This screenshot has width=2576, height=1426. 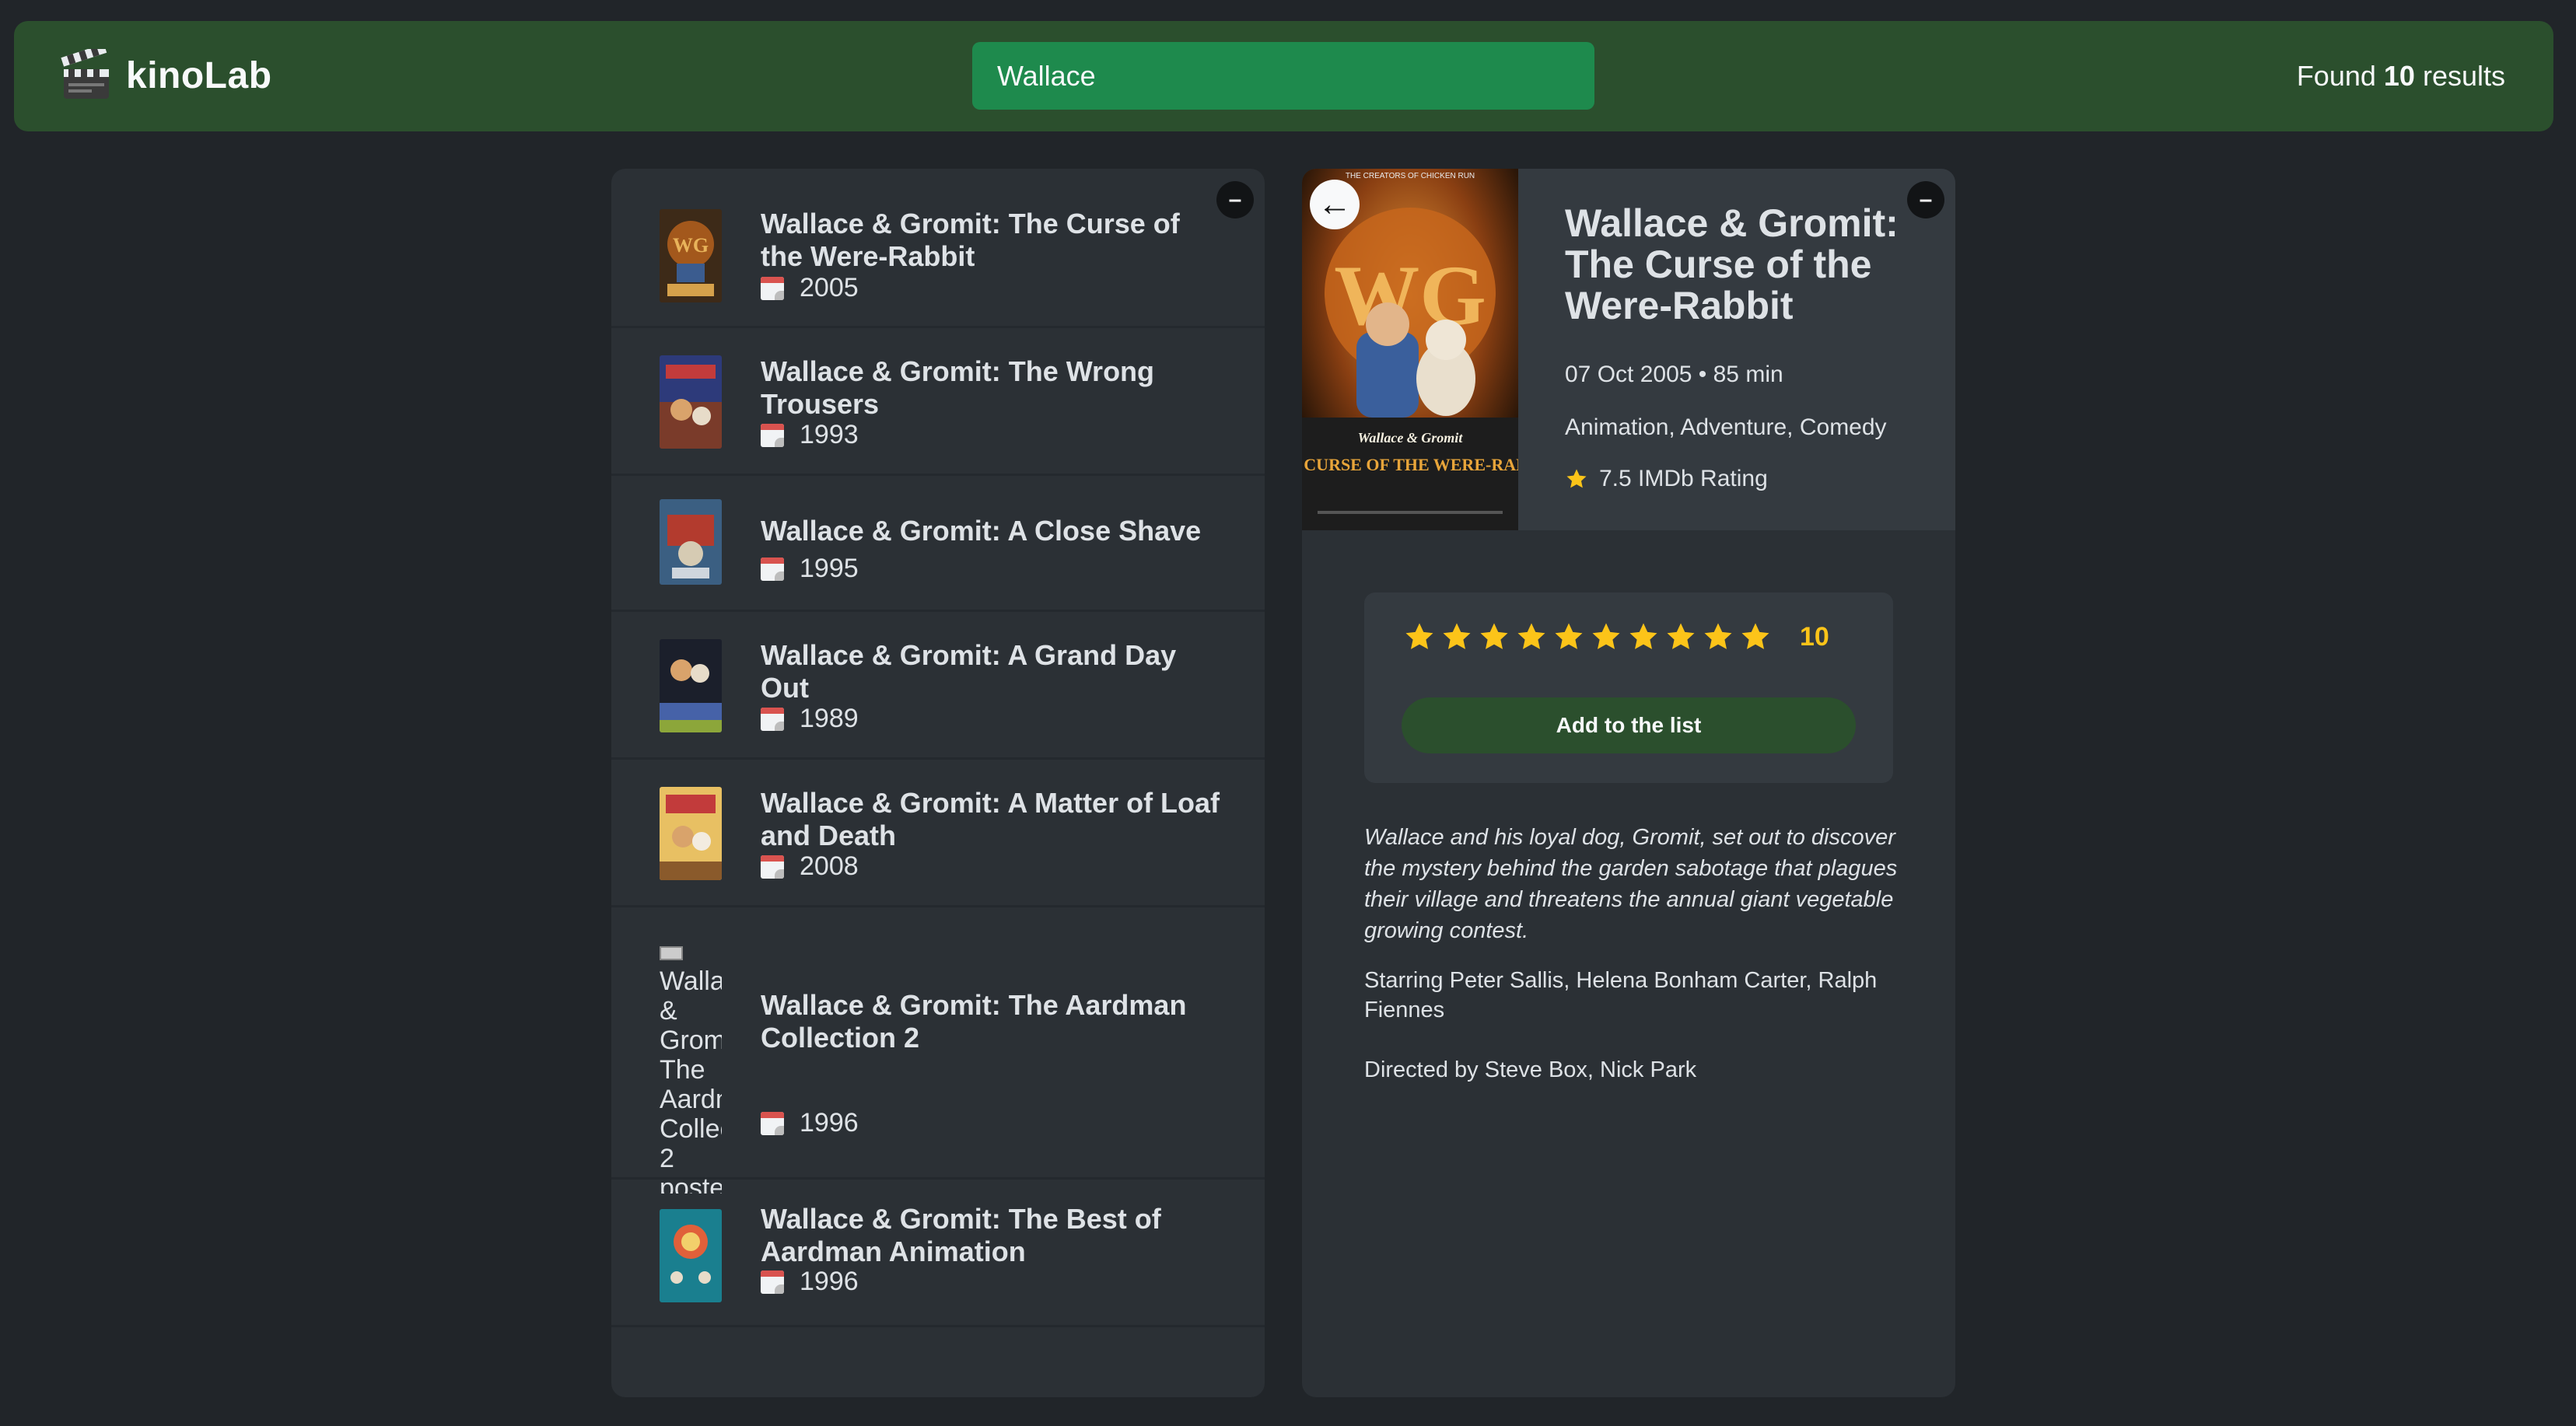 What do you see at coordinates (1628, 687) in the screenshot?
I see `user-rating-card: 10 Add to the list` at bounding box center [1628, 687].